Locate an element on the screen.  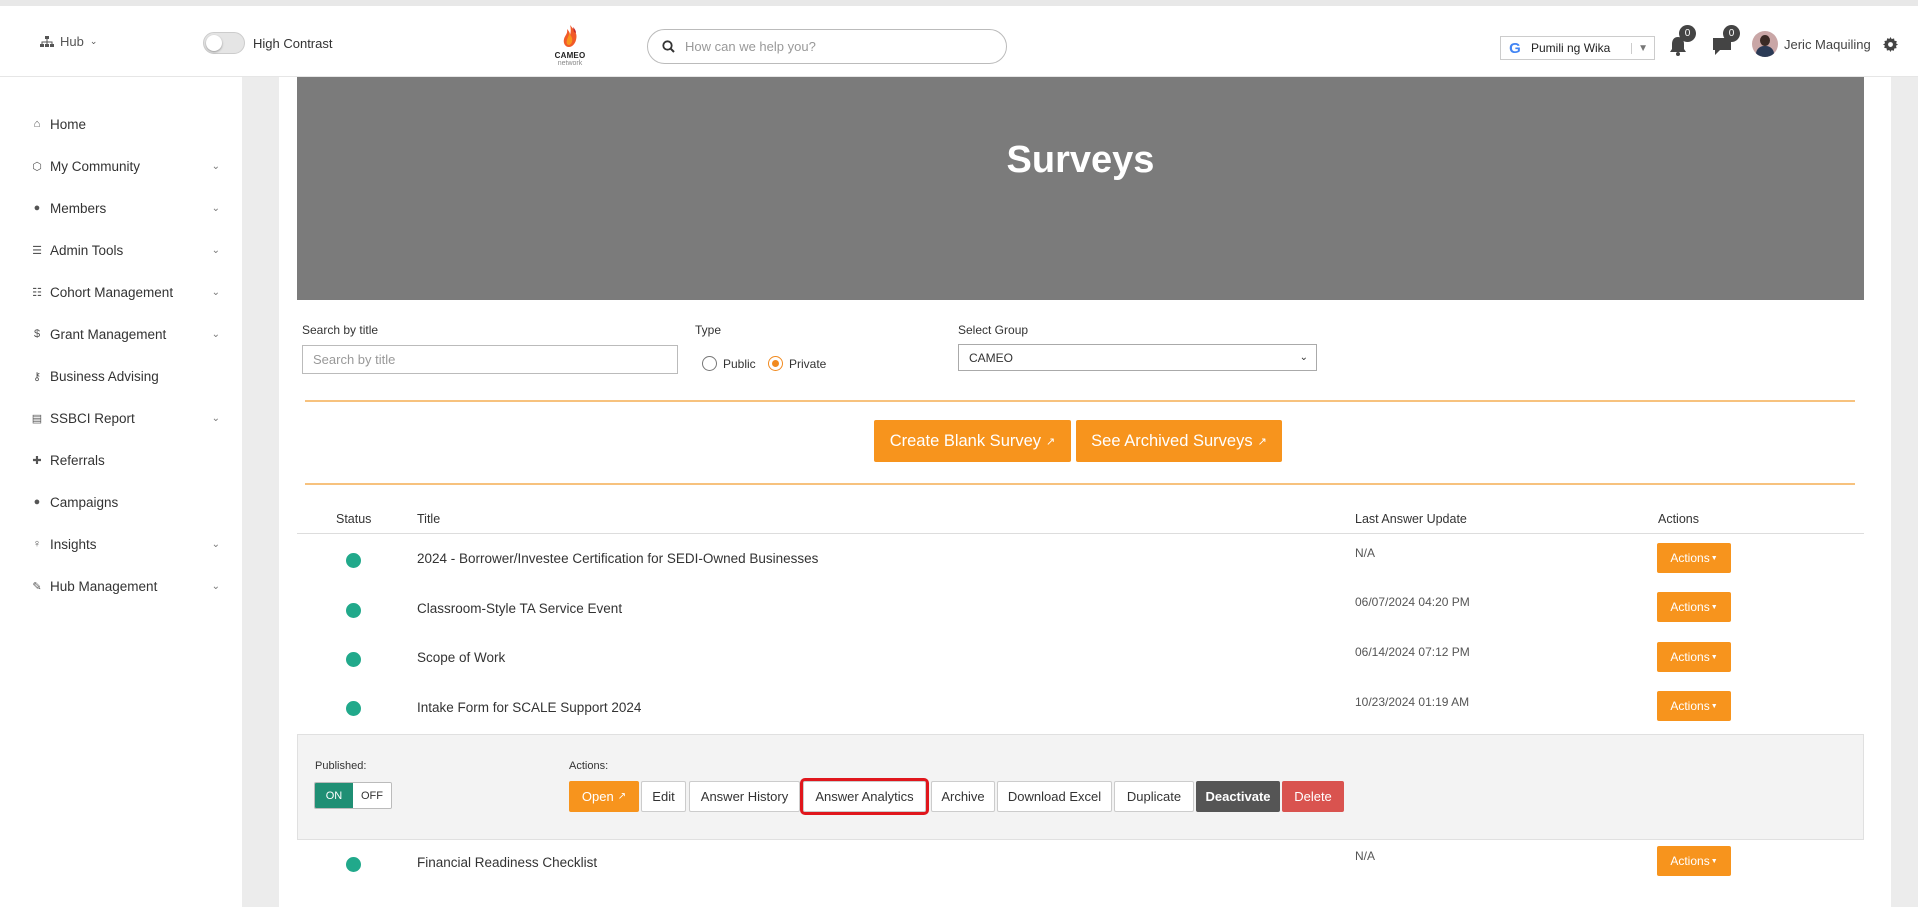
survey-title: Intake Form for SCALE Support 2024 is located at coordinates (529, 707).